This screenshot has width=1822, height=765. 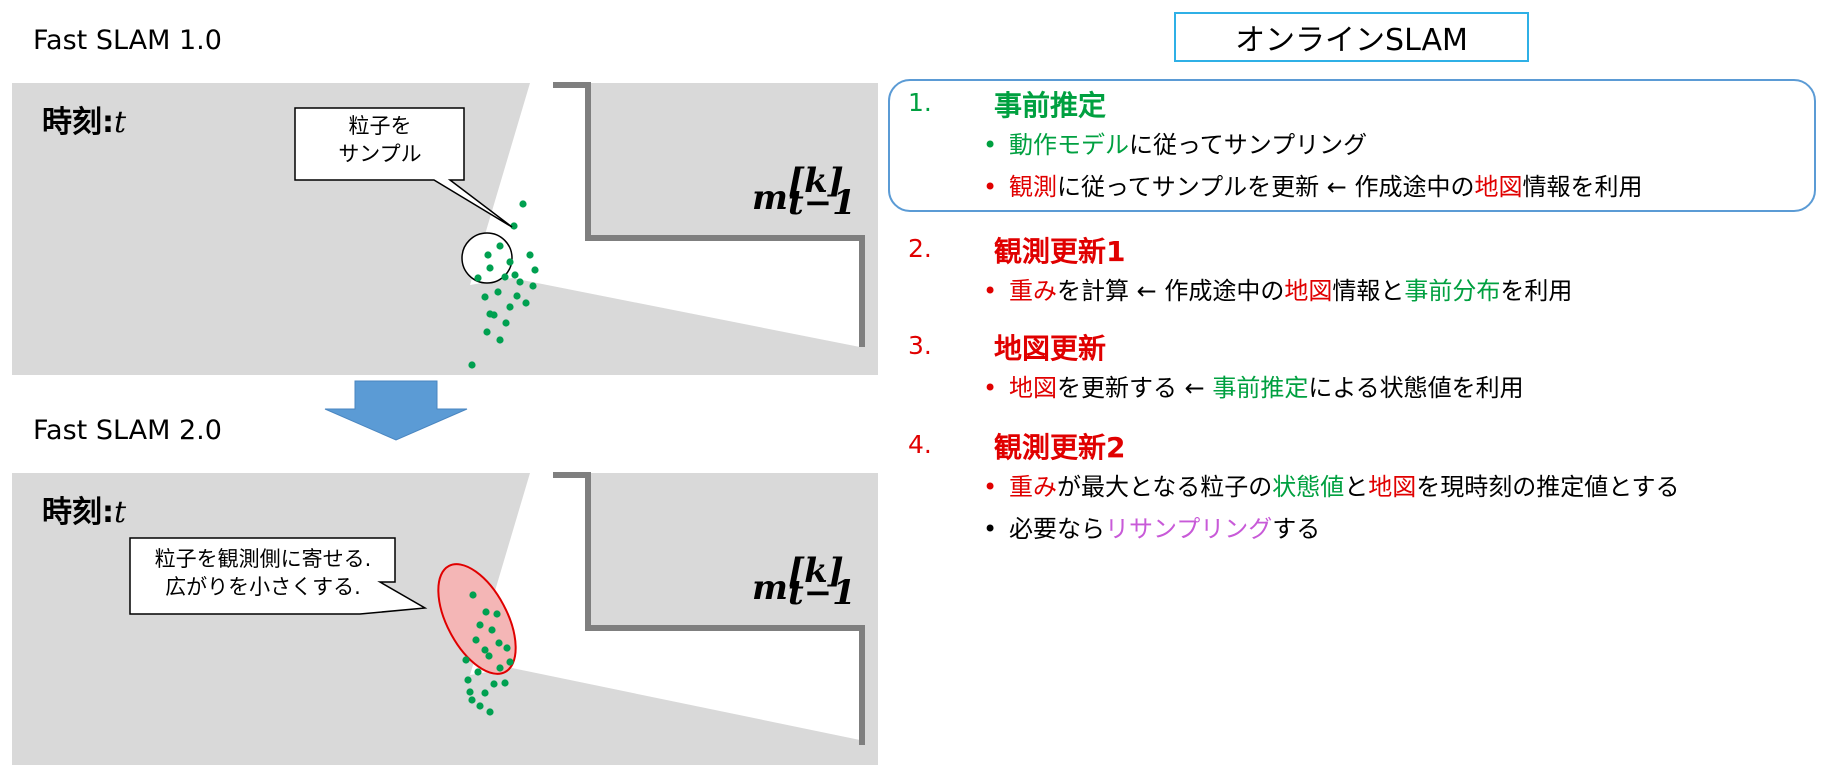 What do you see at coordinates (263, 587) in the screenshot?
I see `callout2-line2: 広がりを小さくする.` at bounding box center [263, 587].